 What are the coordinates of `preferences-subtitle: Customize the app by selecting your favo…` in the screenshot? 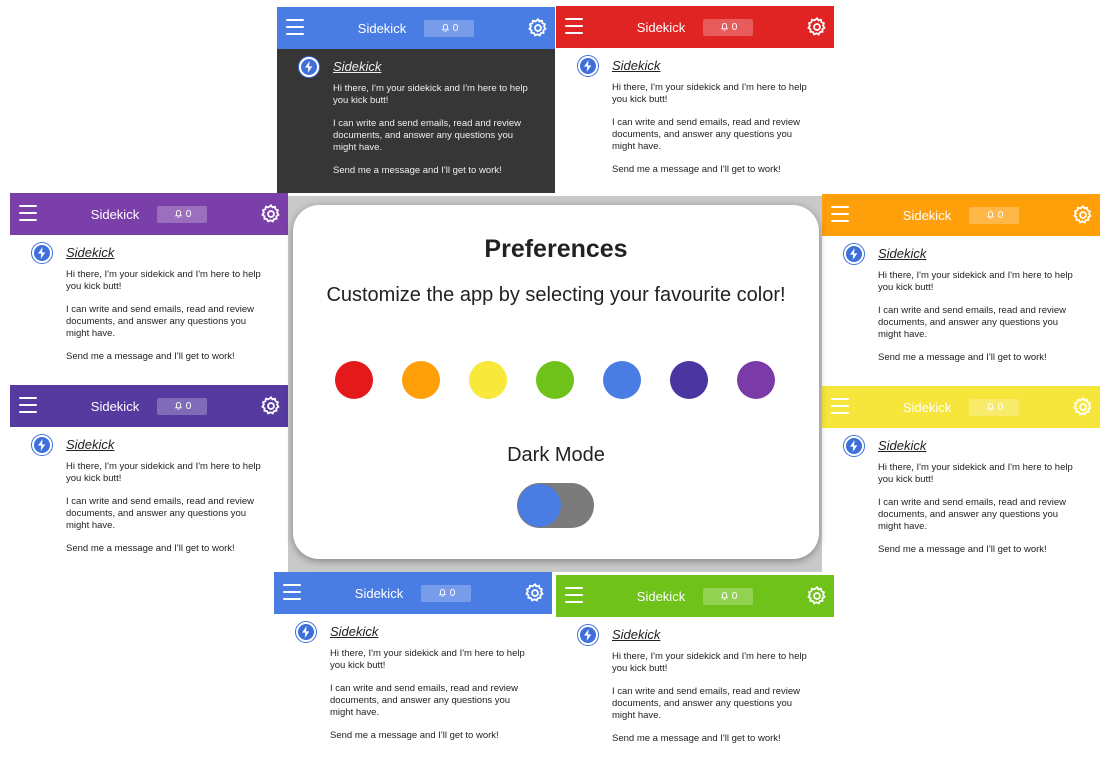 It's located at (556, 295).